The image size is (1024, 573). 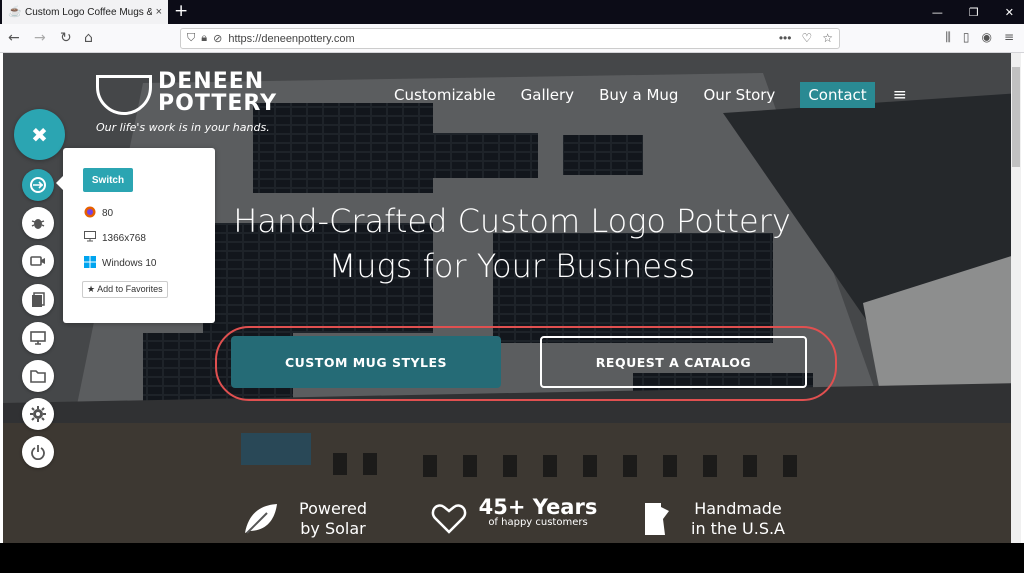 I want to click on switch-button: Switch, so click(x=108, y=180).